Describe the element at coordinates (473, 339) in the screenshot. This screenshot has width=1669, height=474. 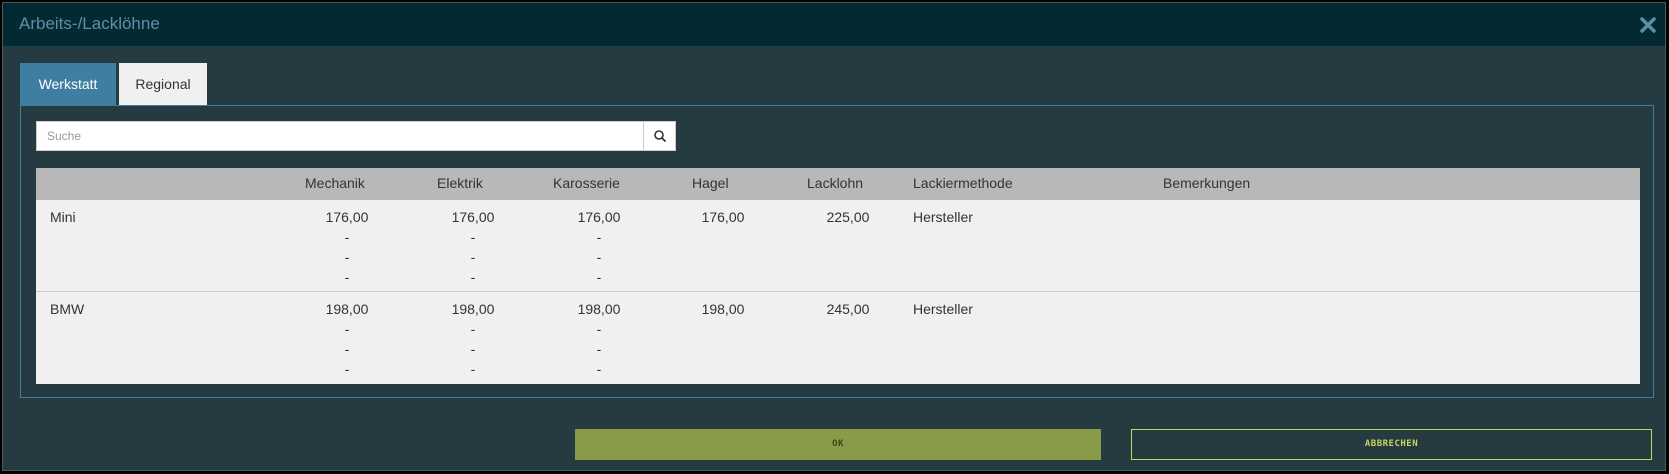
I see `cell-elektrik: 198,00 - - -` at that location.